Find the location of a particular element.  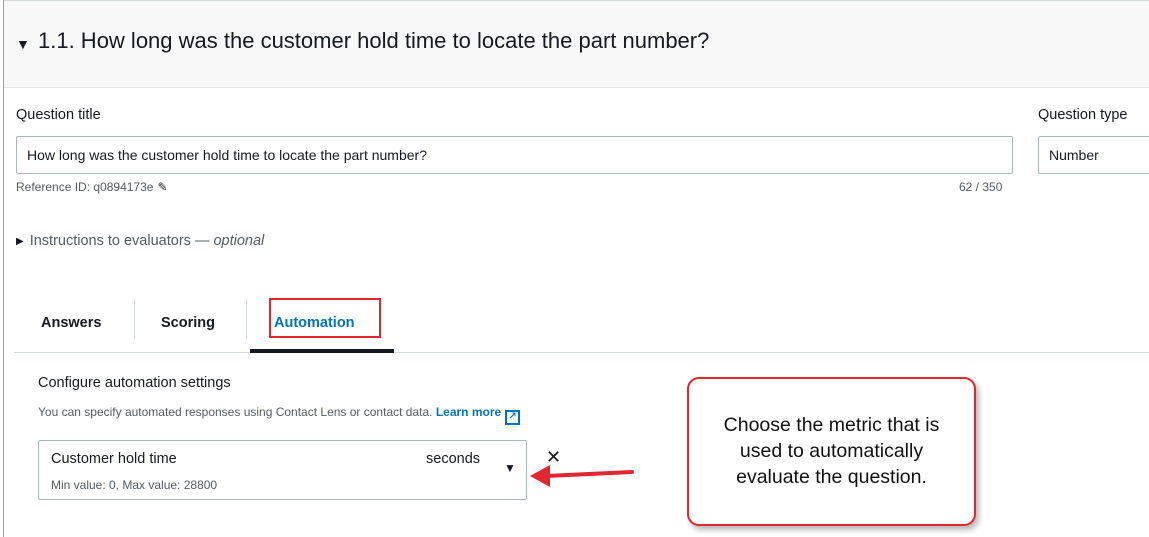

tab-bar: Answers Scoring Automation is located at coordinates (581, 323).